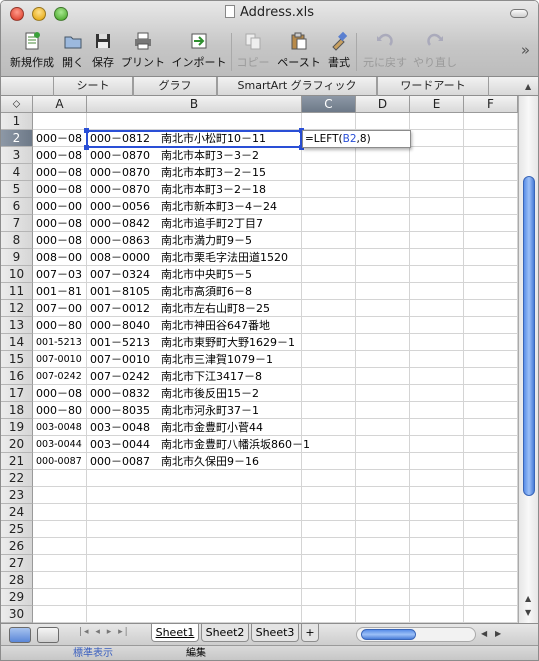 The width and height of the screenshot is (539, 661). Describe the element at coordinates (60, 444) in the screenshot. I see `cell-column-a: 003-0044` at that location.